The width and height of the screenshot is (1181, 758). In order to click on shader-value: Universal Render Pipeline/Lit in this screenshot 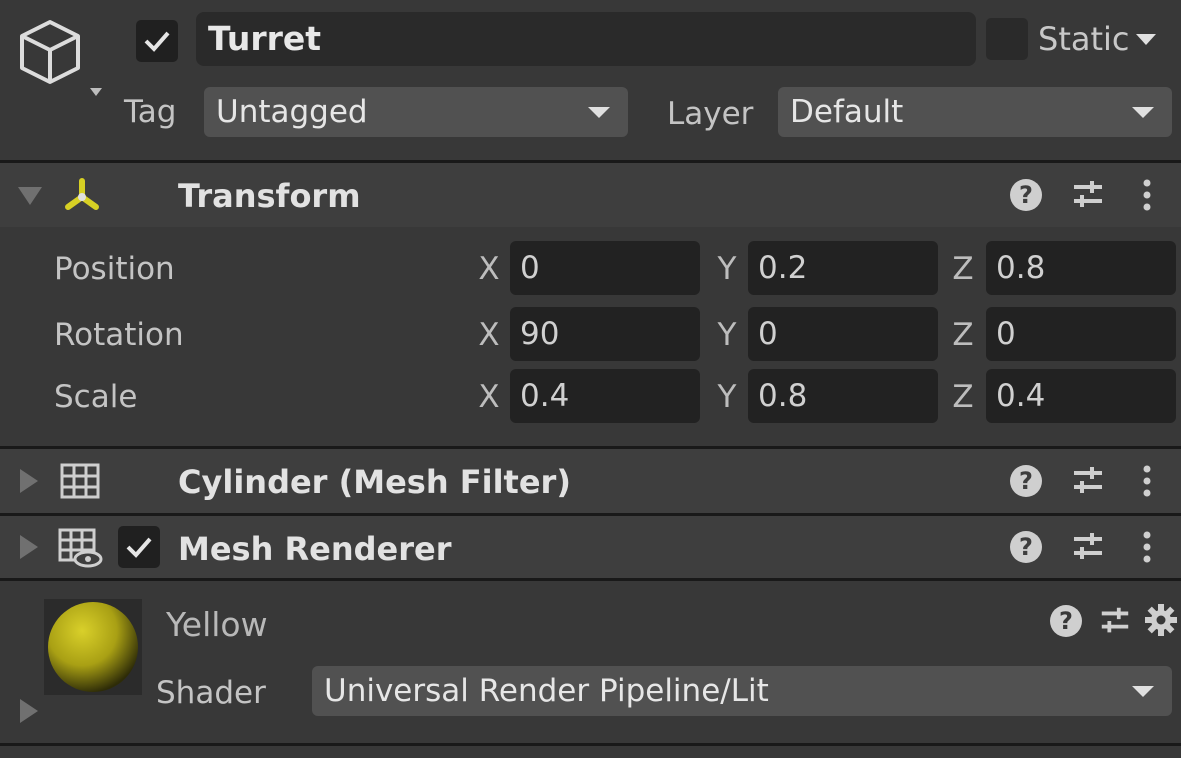, I will do `click(546, 691)`.